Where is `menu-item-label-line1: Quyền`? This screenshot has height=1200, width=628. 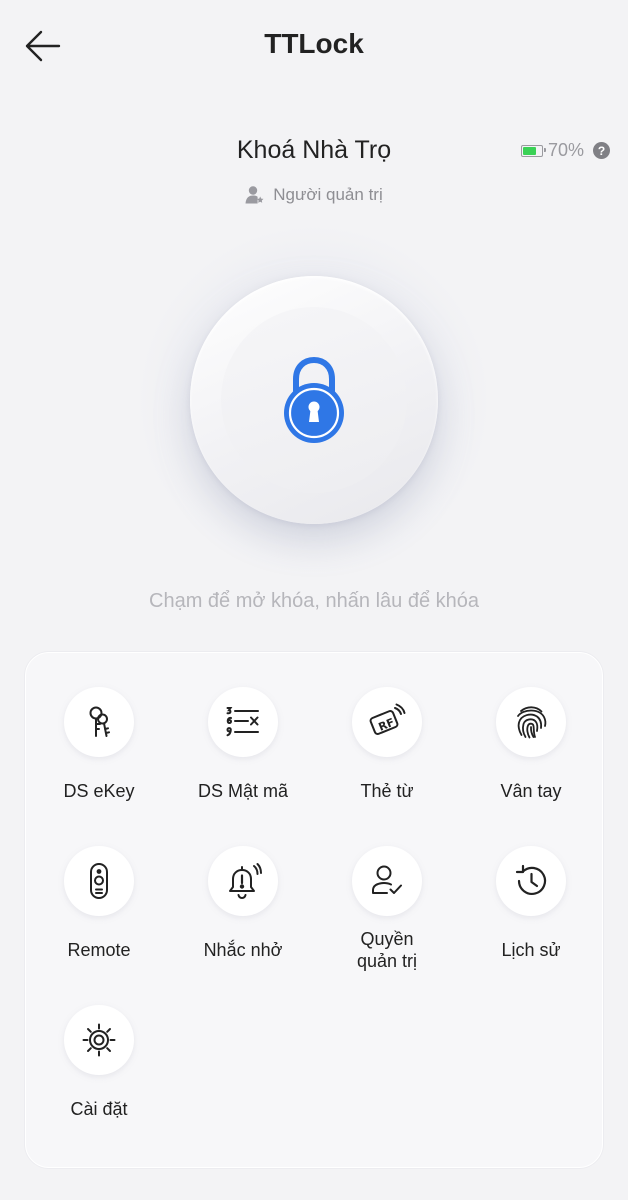 menu-item-label-line1: Quyền is located at coordinates (387, 939).